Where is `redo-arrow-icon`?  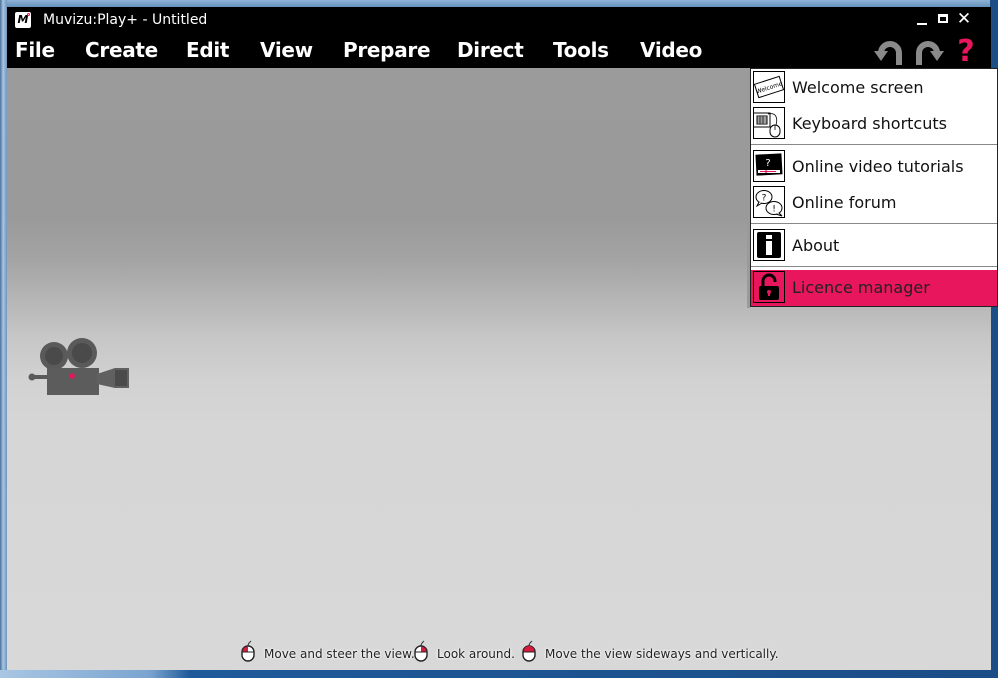 redo-arrow-icon is located at coordinates (930, 53).